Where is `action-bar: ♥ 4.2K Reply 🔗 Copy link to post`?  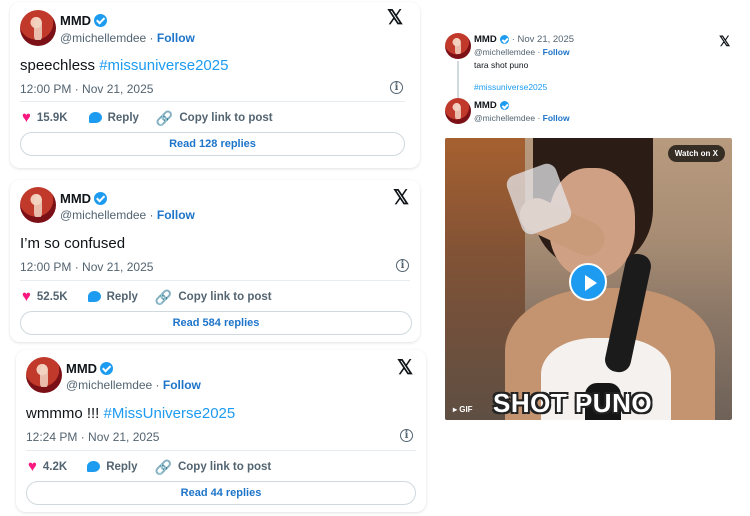
action-bar: ♥ 4.2K Reply 🔗 Copy link to post is located at coordinates (149, 466).